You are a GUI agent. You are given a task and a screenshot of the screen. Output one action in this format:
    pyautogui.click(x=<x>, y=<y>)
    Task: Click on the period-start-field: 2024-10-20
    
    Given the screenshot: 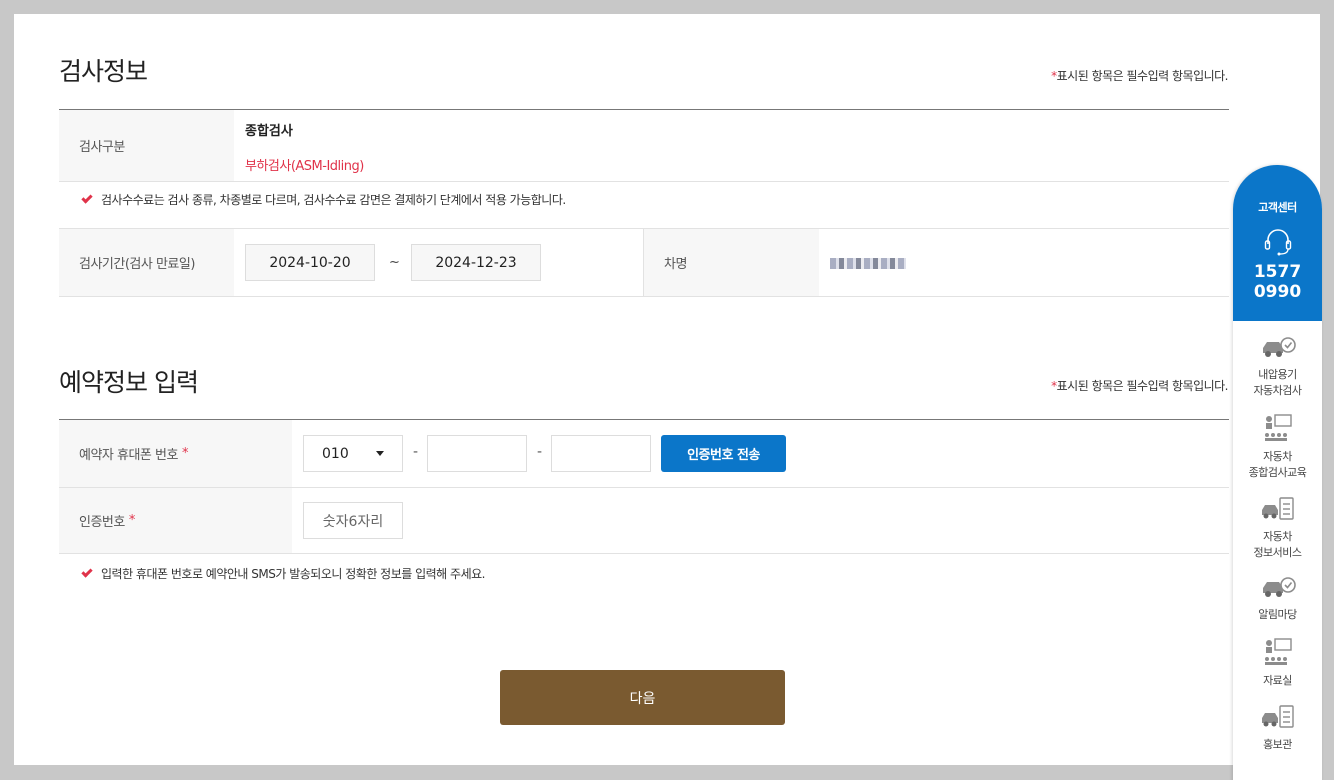 What is the action you would take?
    pyautogui.click(x=310, y=262)
    